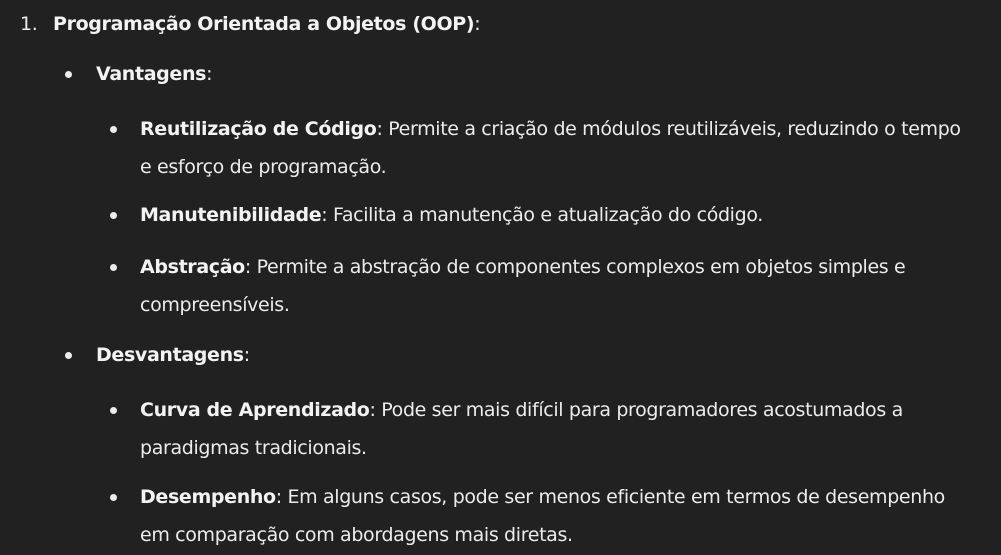 The width and height of the screenshot is (1001, 555). I want to click on item-term: Curva de Aprendizado, so click(255, 410).